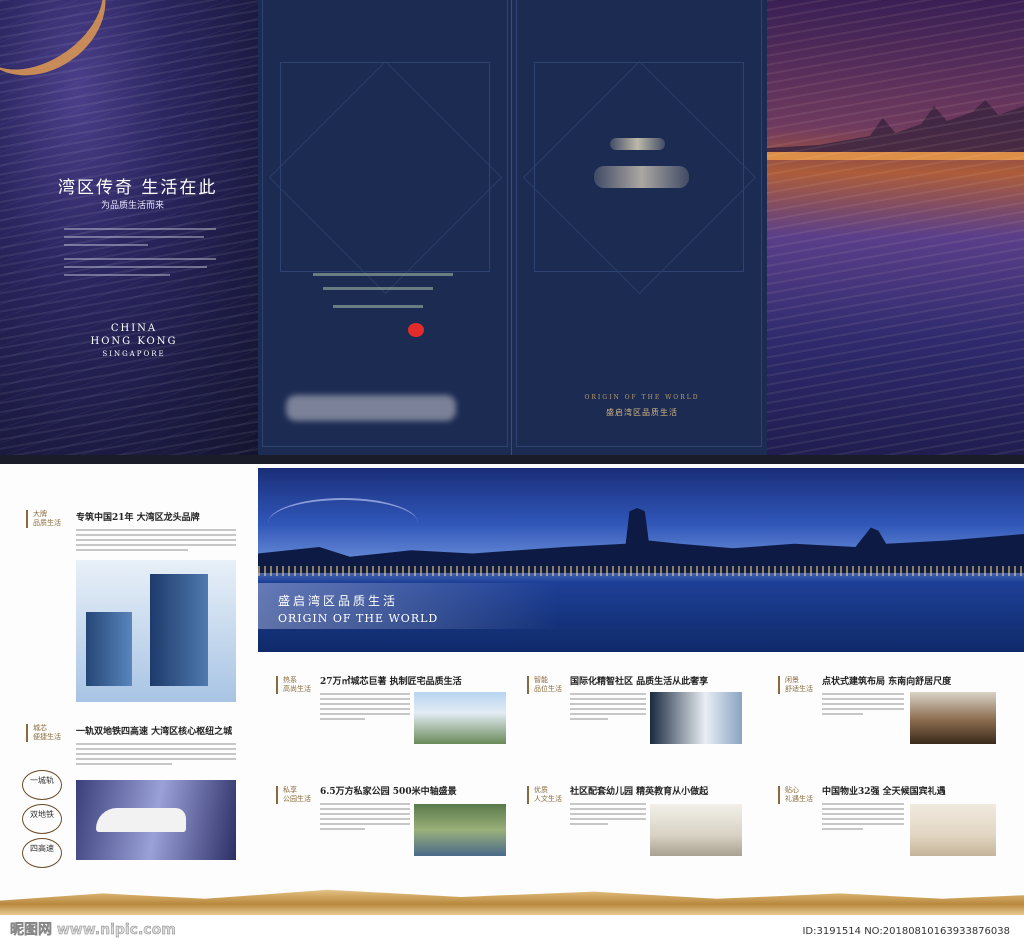 The width and height of the screenshot is (1024, 945). Describe the element at coordinates (795, 685) in the screenshot. I see `feature-label: 闲景 舒适生活` at that location.